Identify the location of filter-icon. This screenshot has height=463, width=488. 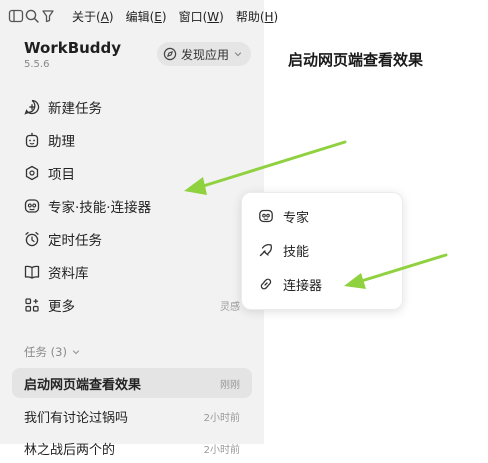
(48, 16).